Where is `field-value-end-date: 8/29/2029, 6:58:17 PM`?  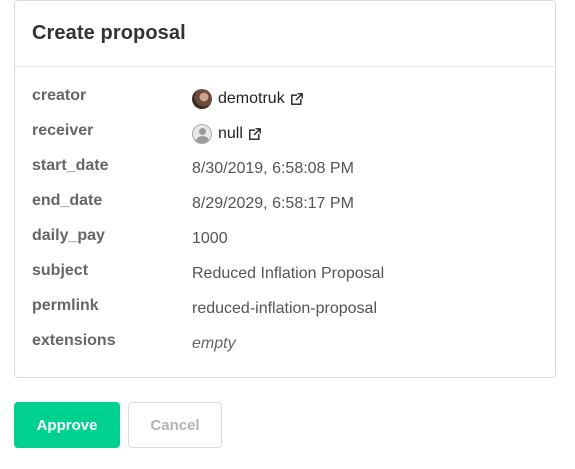 field-value-end-date: 8/29/2029, 6:58:17 PM is located at coordinates (273, 203).